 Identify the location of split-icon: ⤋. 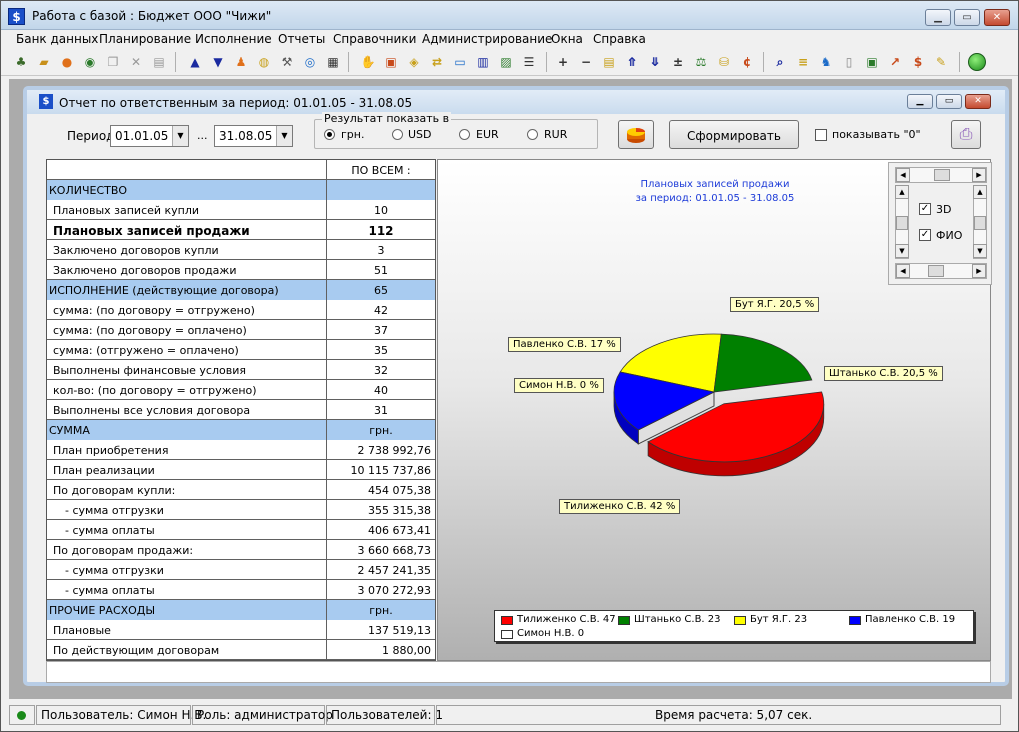
(655, 62).